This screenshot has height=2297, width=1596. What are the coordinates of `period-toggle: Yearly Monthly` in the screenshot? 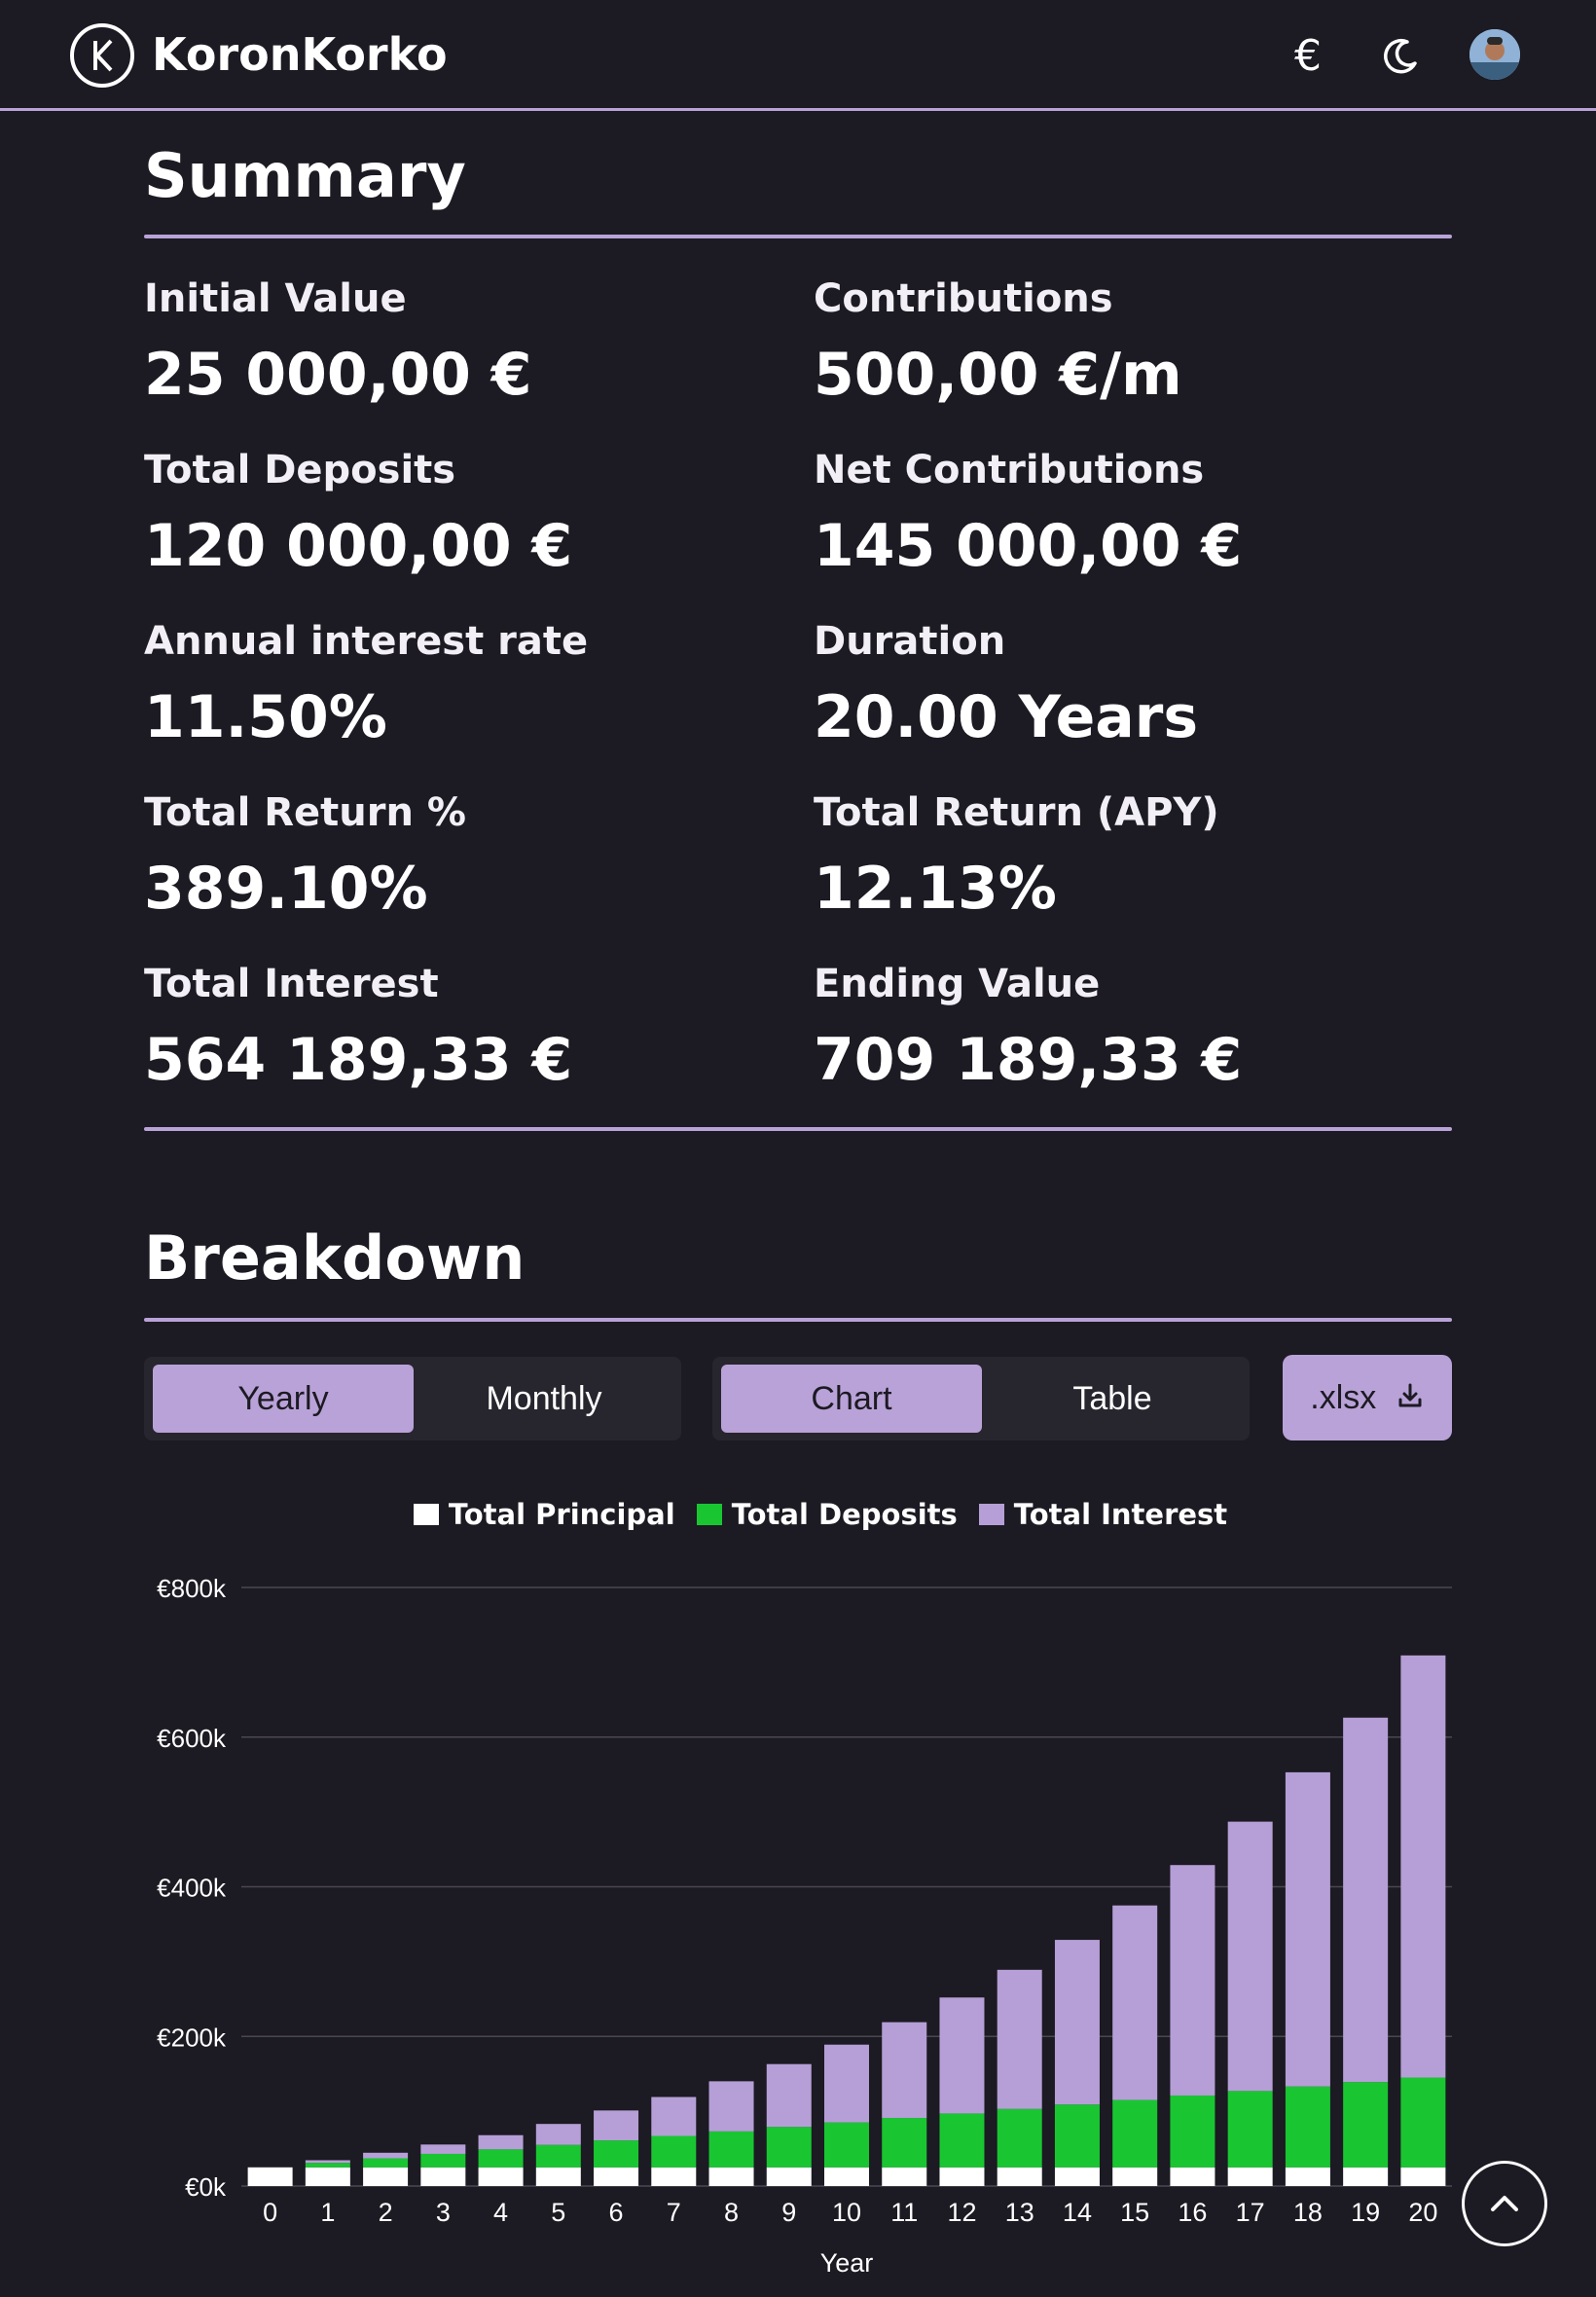 It's located at (413, 1399).